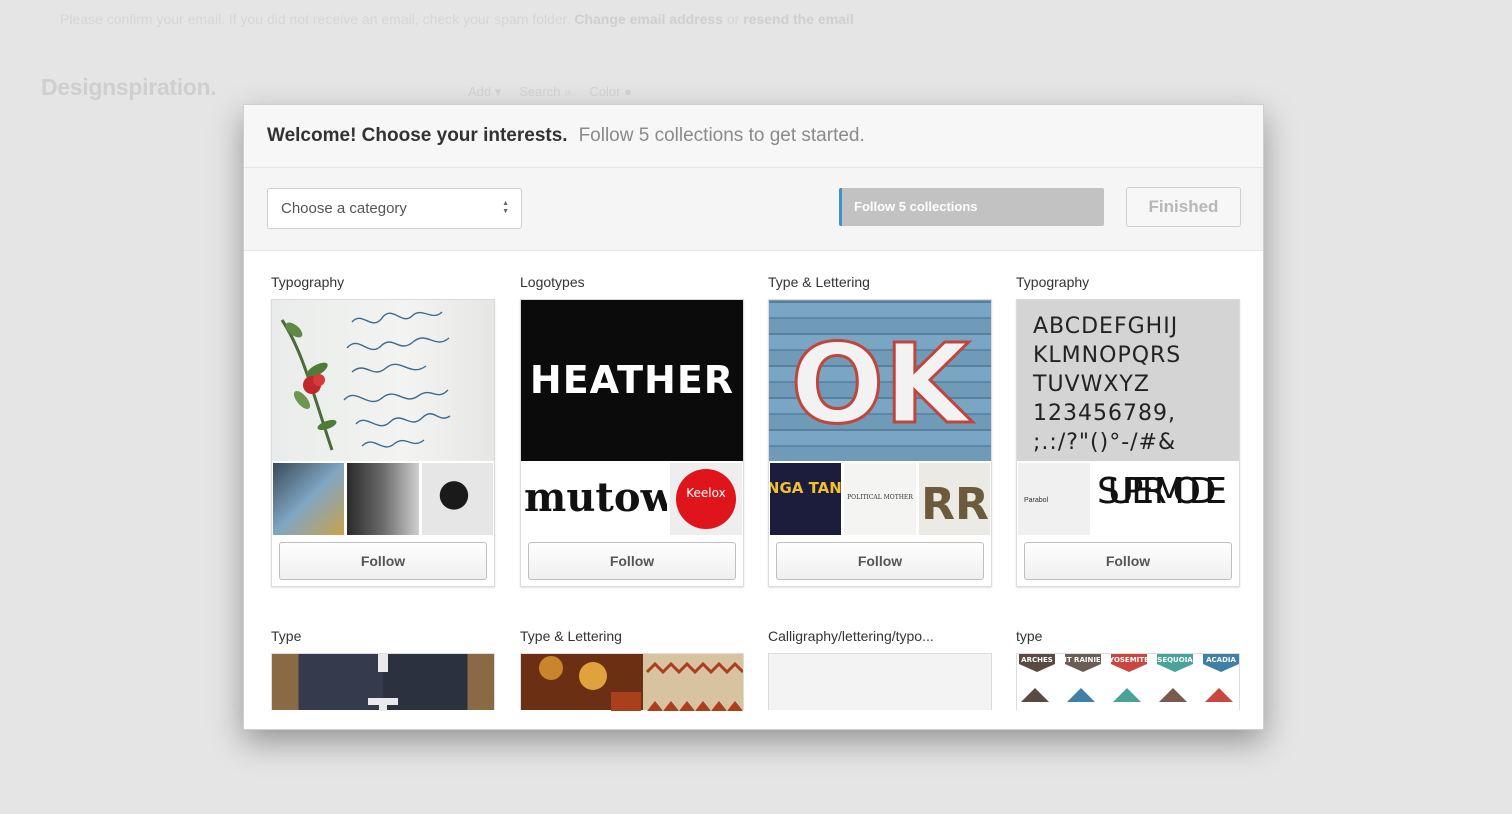 The width and height of the screenshot is (1512, 814). I want to click on thumbnail: TANGA TANGA, so click(806, 499).